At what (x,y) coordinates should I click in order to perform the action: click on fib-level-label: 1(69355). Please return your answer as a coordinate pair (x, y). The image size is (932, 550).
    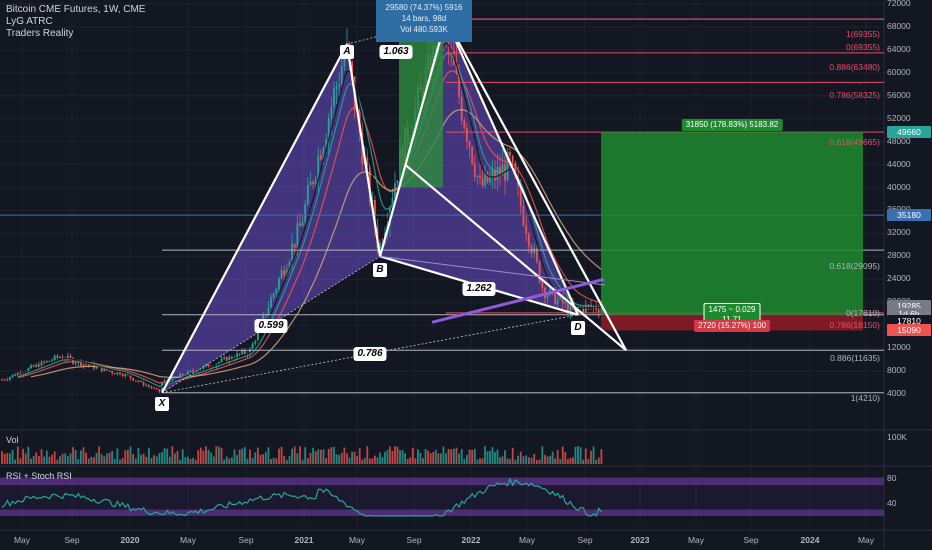
    Looking at the image, I should click on (862, 34).